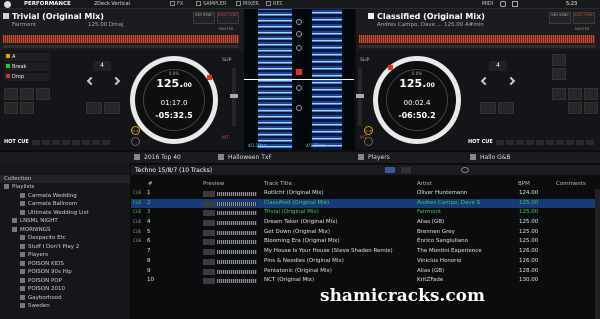 The height and width of the screenshot is (319, 600). I want to click on jog-wheel: 0.0% 125.00 00:02.4 -06:50.2, so click(417, 100).